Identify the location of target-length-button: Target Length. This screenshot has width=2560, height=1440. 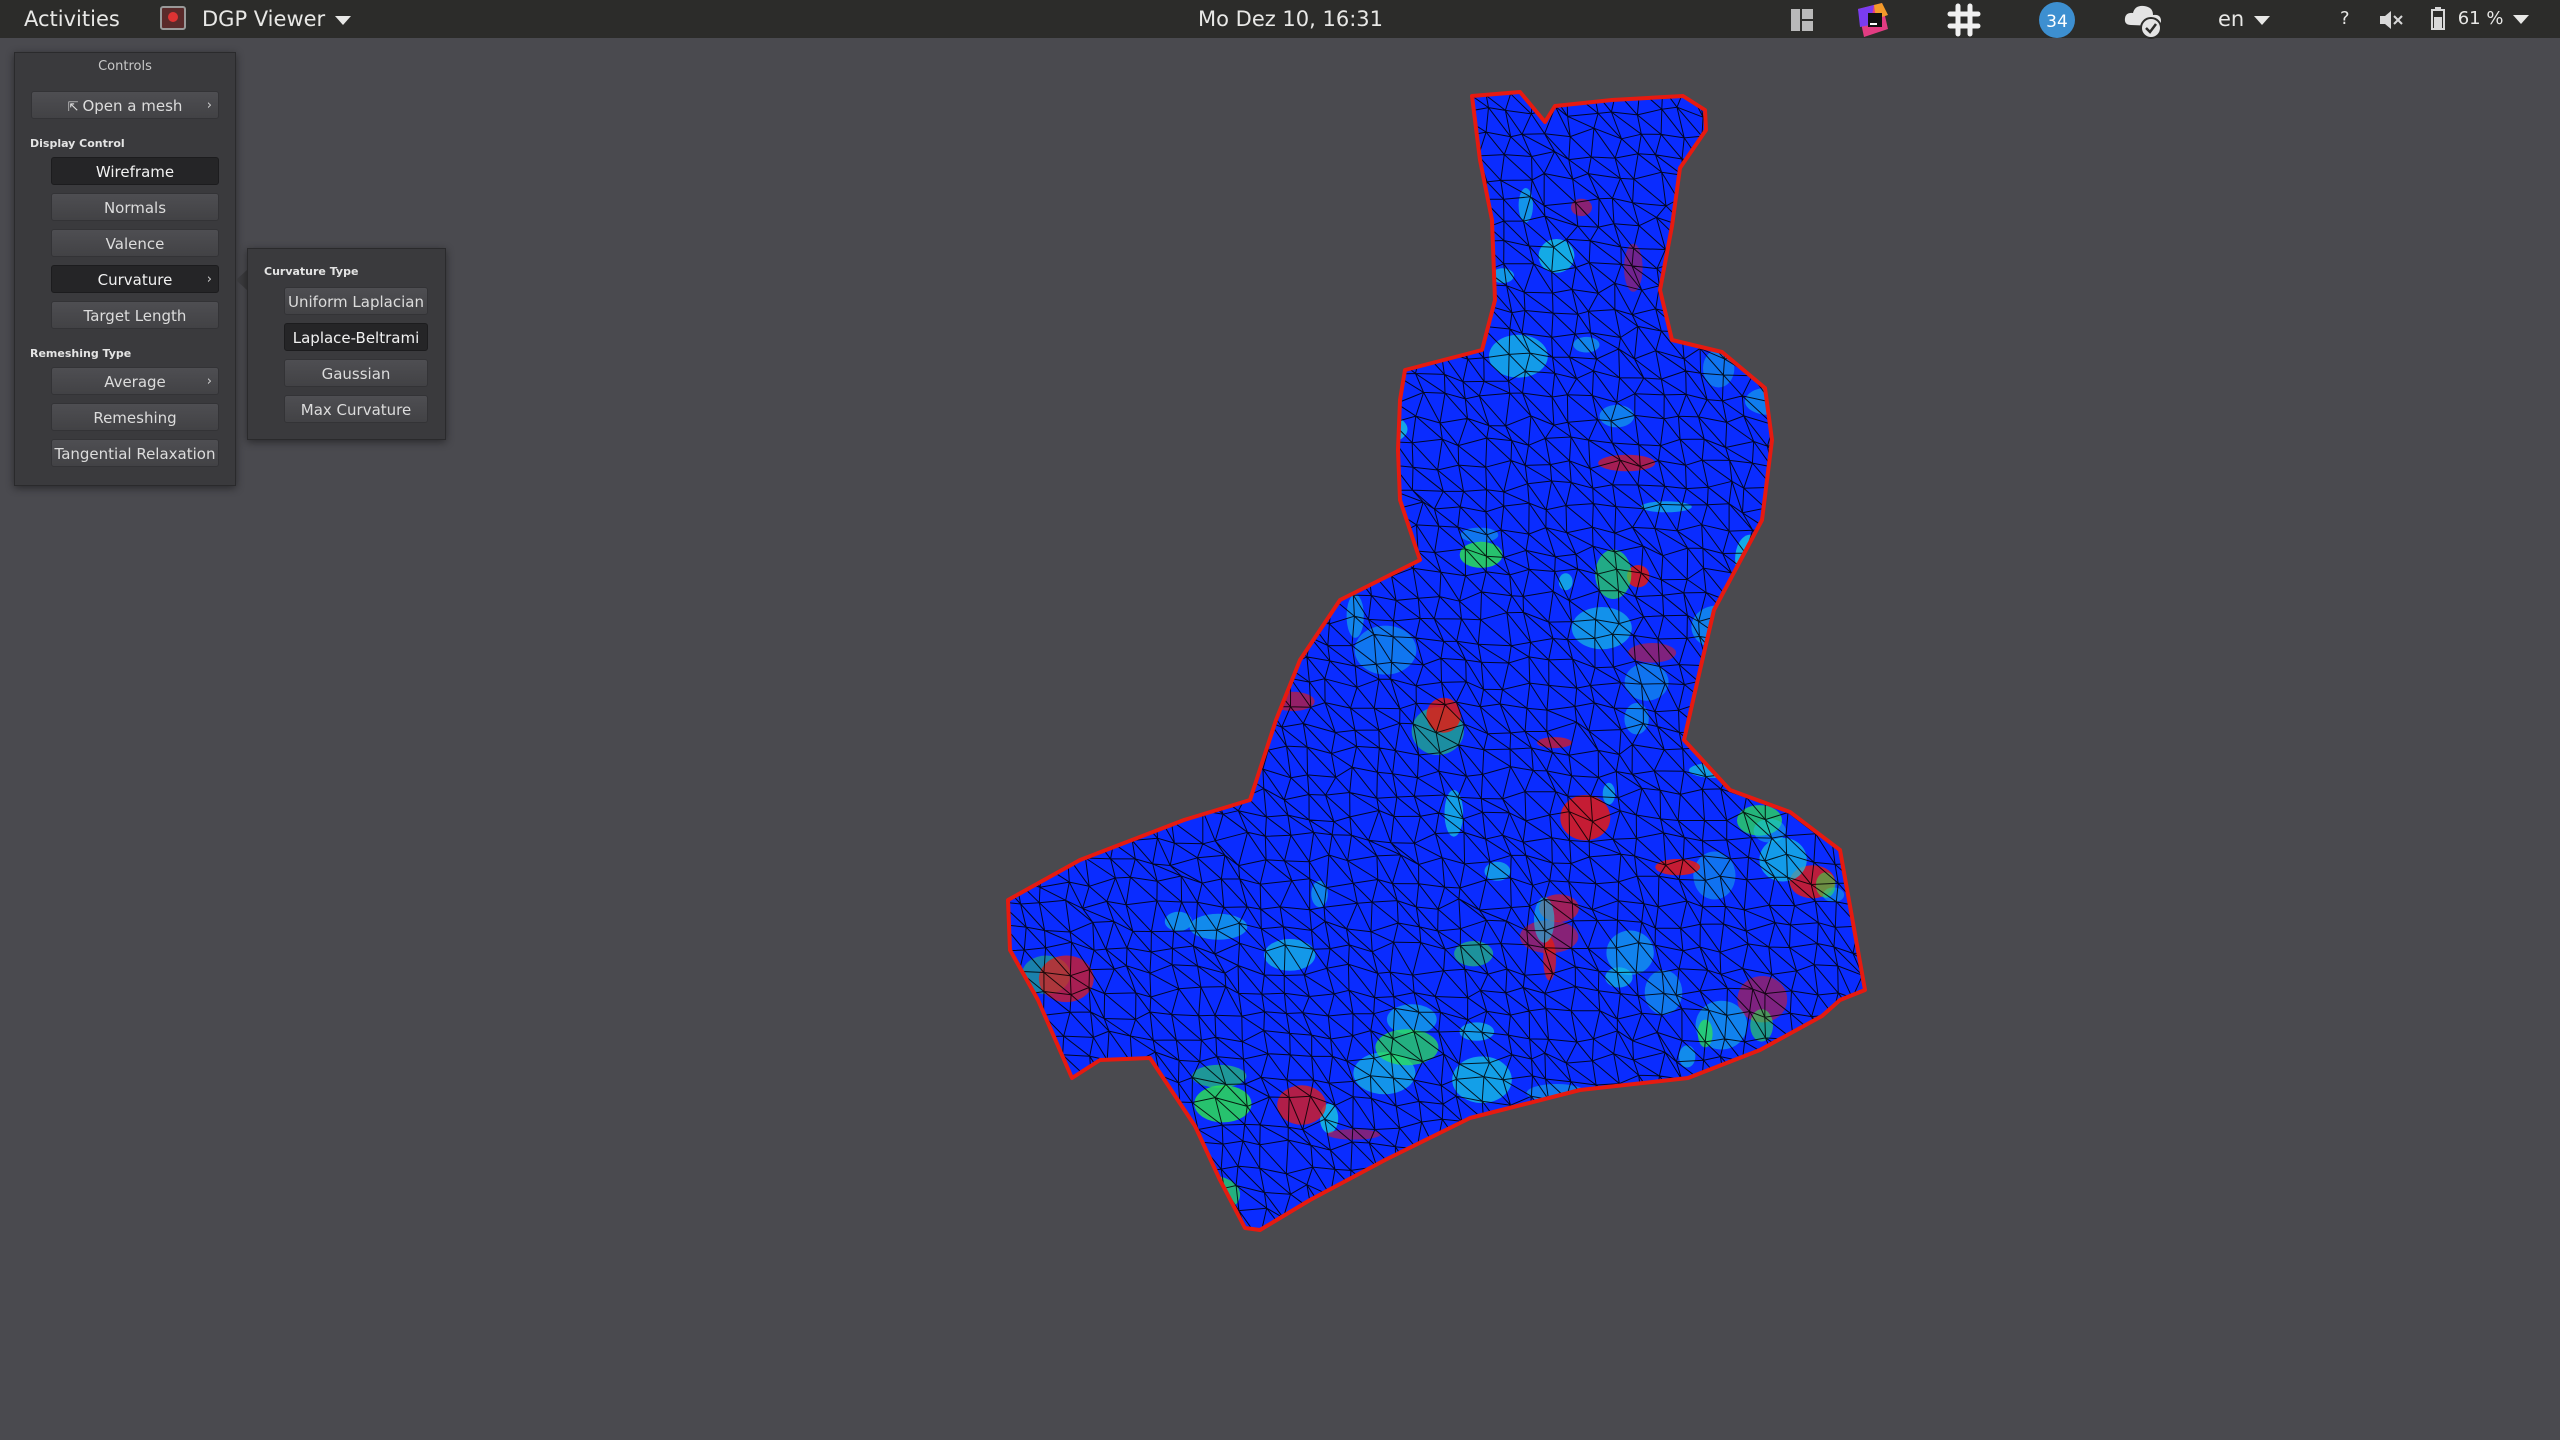
(135, 315).